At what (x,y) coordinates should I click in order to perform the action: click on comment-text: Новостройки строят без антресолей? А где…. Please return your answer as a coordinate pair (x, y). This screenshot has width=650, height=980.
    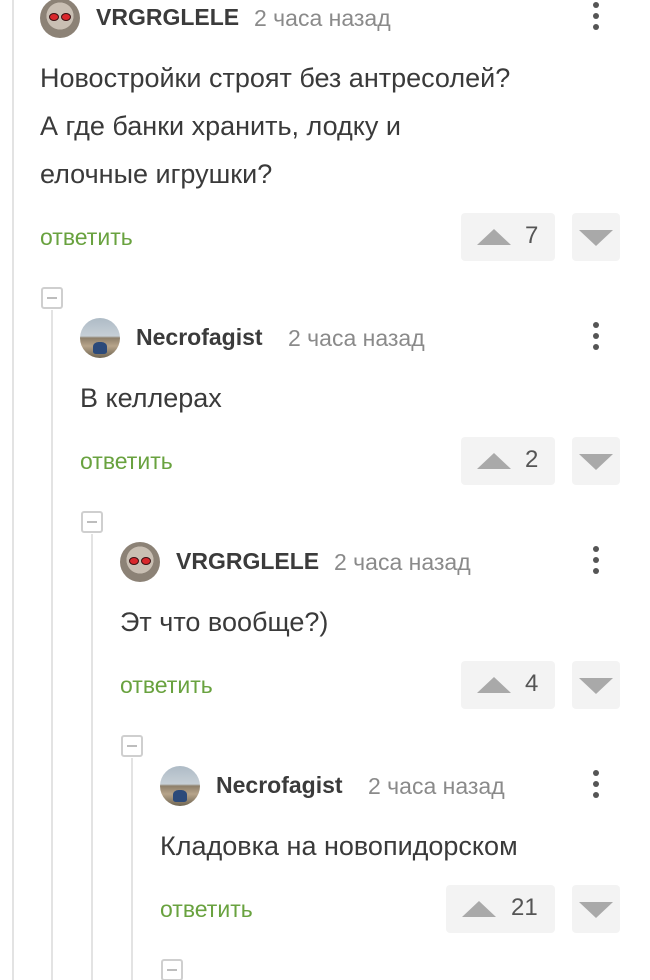
    Looking at the image, I should click on (330, 126).